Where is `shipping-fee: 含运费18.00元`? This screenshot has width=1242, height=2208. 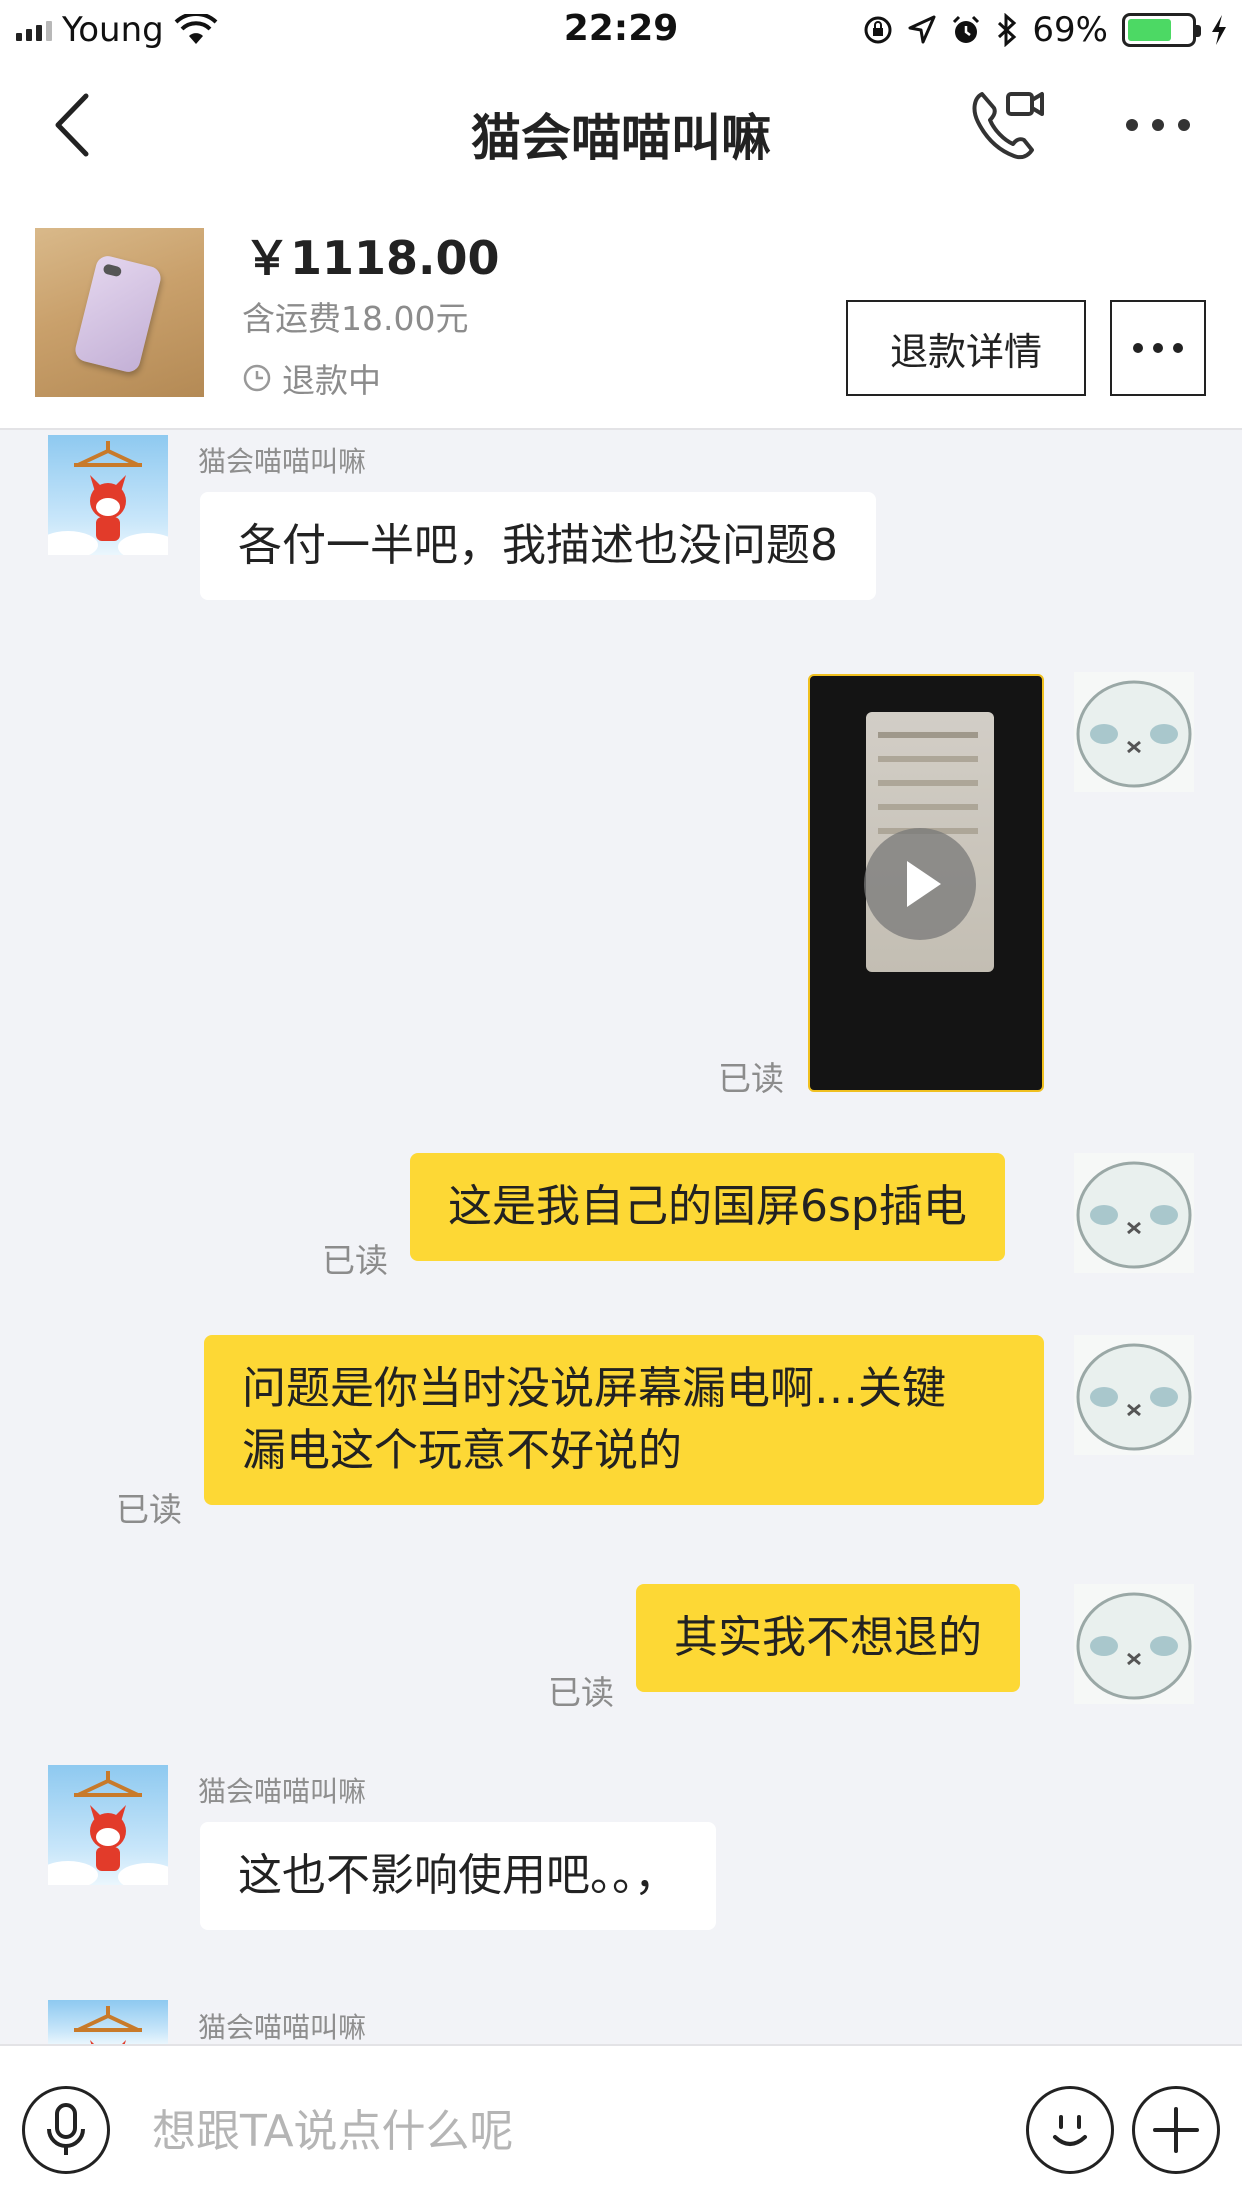 shipping-fee: 含运费18.00元 is located at coordinates (355, 318).